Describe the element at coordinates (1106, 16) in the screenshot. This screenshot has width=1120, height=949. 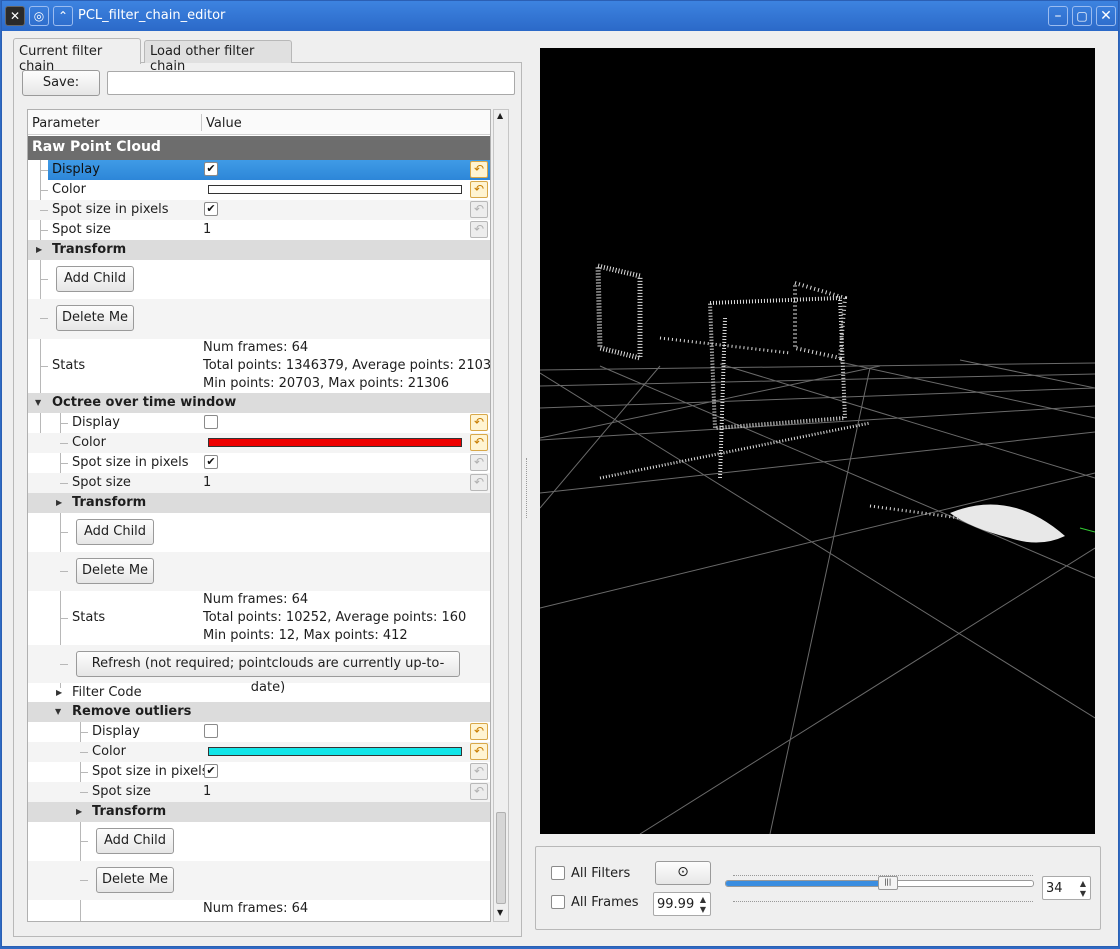
I see `close-button: ✕` at that location.